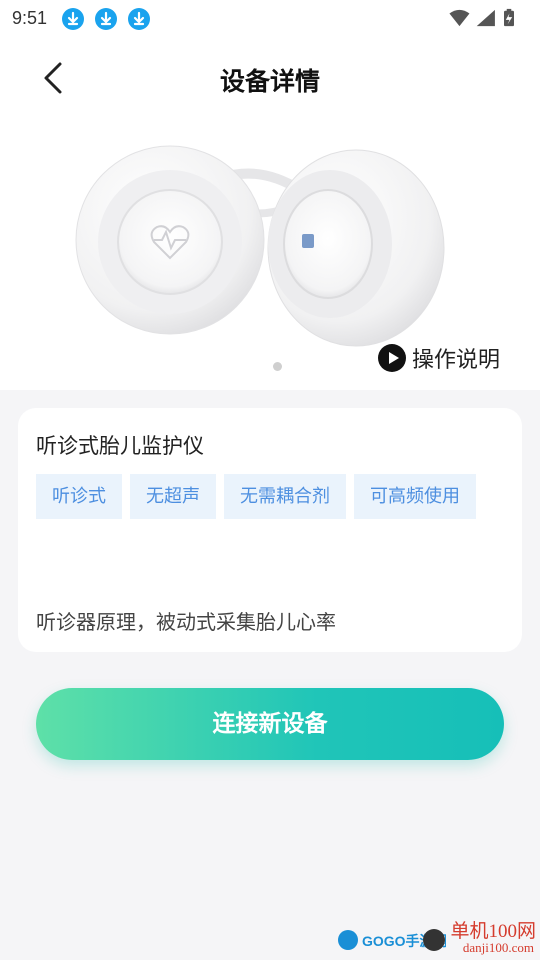  Describe the element at coordinates (308, 241) in the screenshot. I see `brand-logo` at that location.